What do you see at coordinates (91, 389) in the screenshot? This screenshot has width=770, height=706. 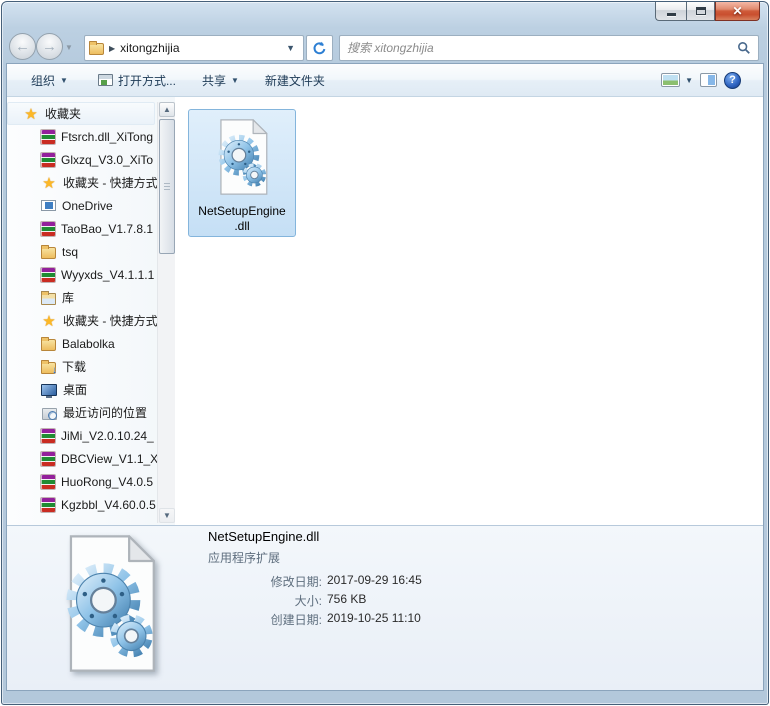 I see `sidebar-item-desktop: 桌面` at bounding box center [91, 389].